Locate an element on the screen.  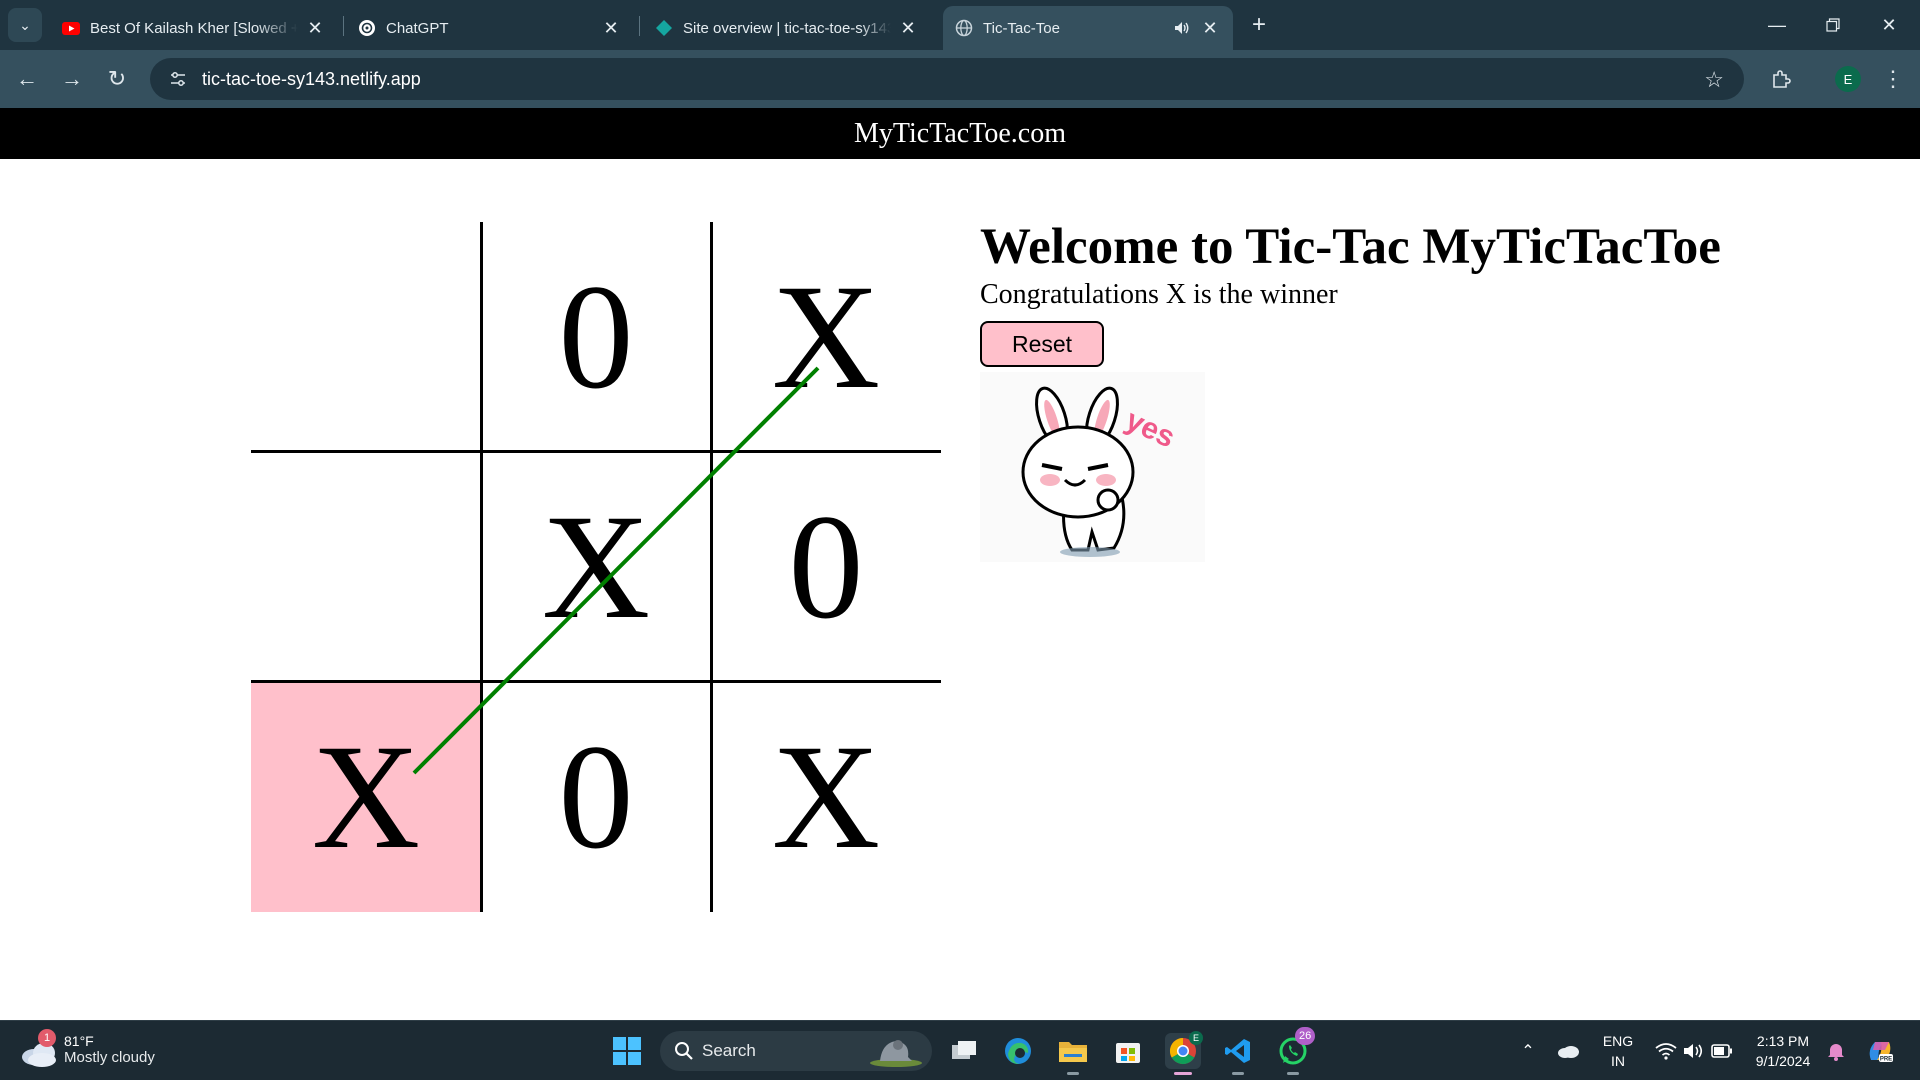
site-header: MyTicTacToe.com is located at coordinates (960, 133).